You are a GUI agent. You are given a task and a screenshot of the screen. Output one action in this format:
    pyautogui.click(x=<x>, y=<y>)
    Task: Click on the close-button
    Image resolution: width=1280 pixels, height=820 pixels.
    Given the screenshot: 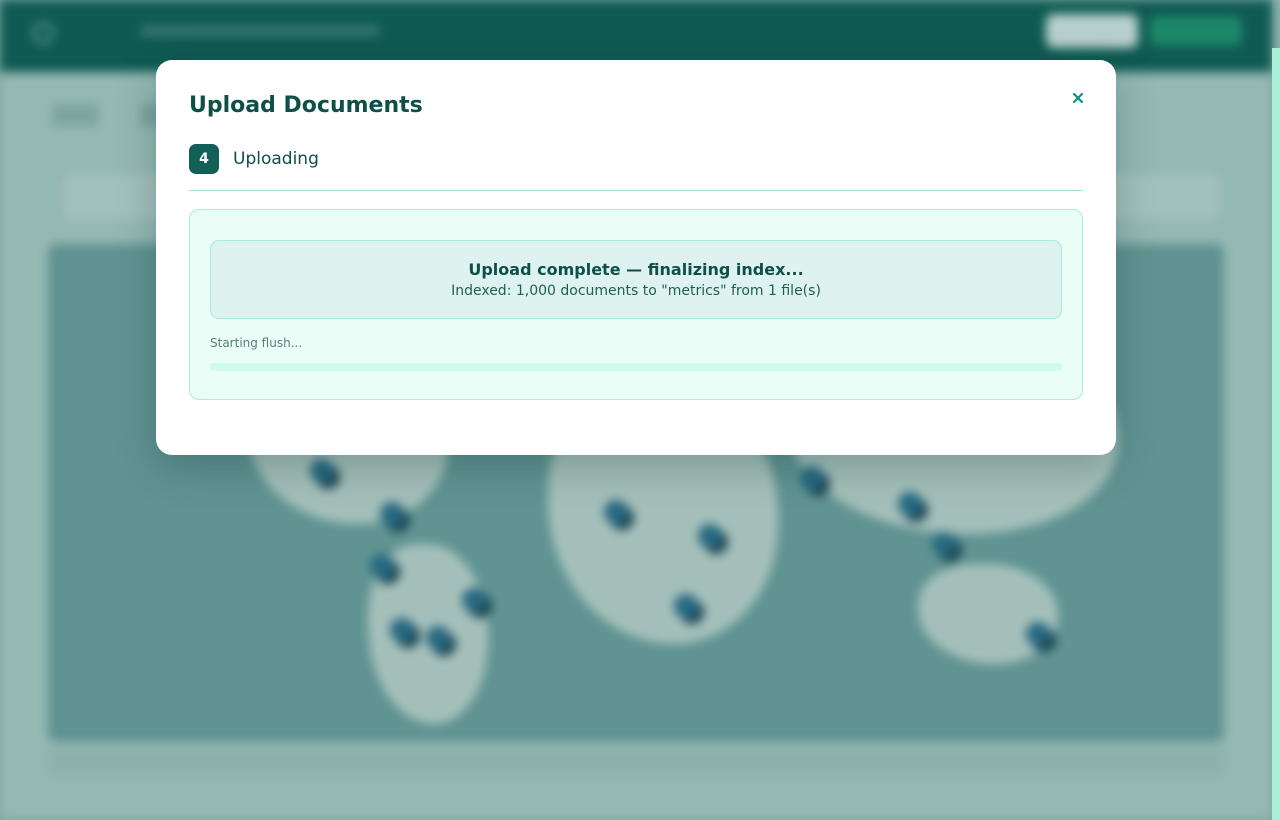 What is the action you would take?
    pyautogui.click(x=1078, y=98)
    